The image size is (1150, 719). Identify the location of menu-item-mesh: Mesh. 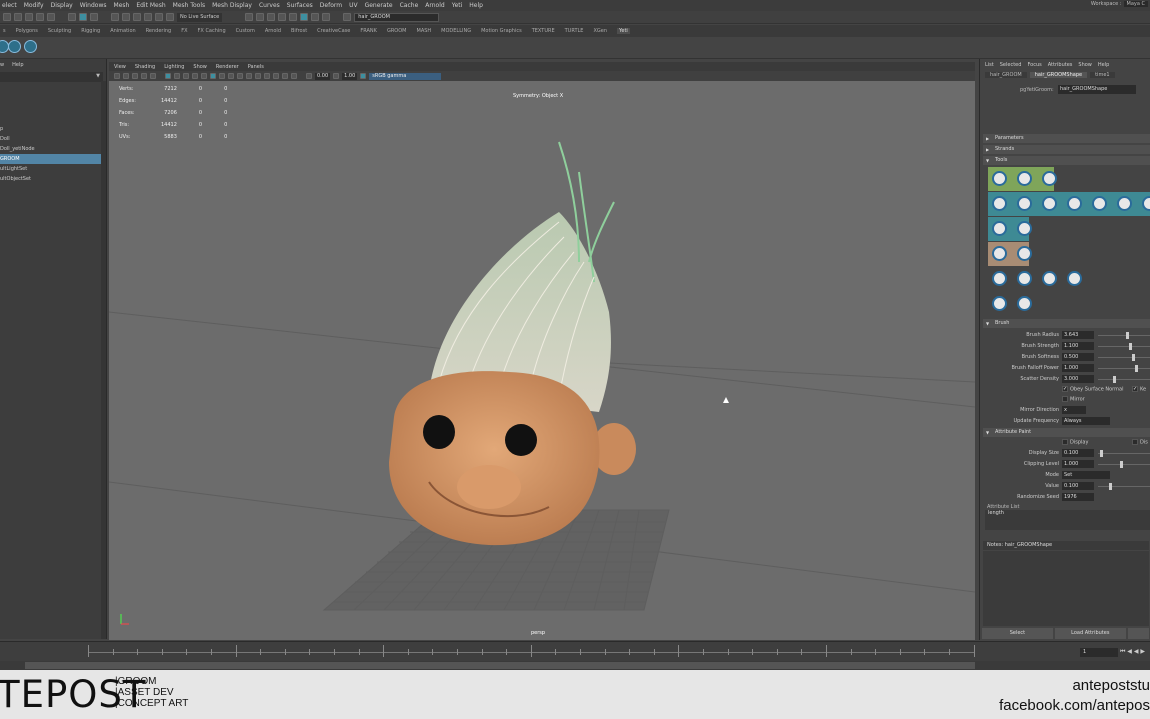
(122, 5).